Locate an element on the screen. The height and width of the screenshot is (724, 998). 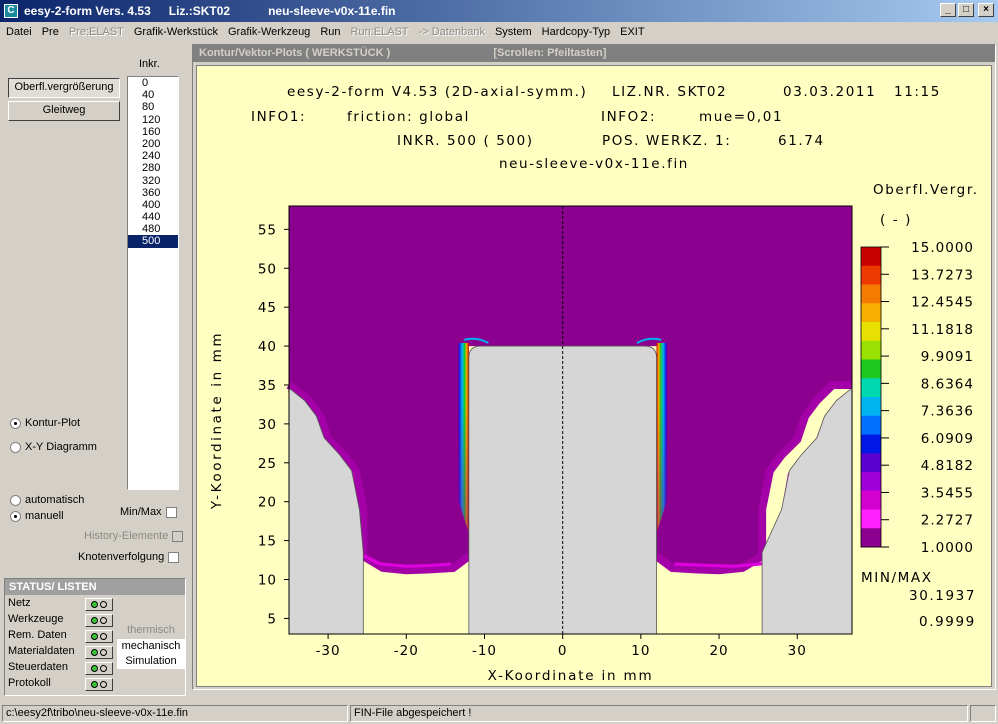
surface-enlargement-button: Oberfl.vergrößerung is located at coordinates (64, 88).